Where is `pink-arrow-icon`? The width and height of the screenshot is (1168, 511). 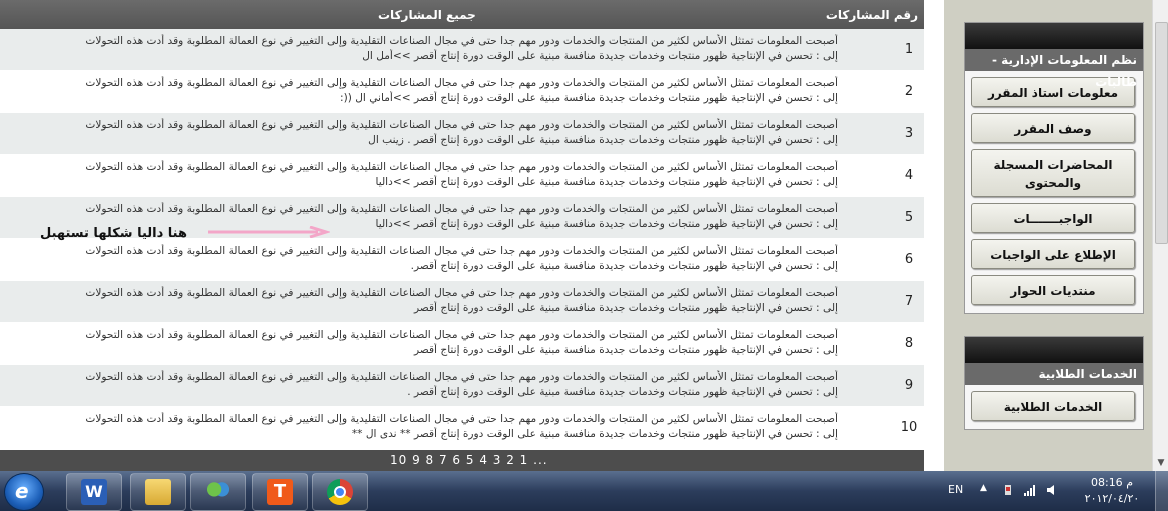 pink-arrow-icon is located at coordinates (269, 232).